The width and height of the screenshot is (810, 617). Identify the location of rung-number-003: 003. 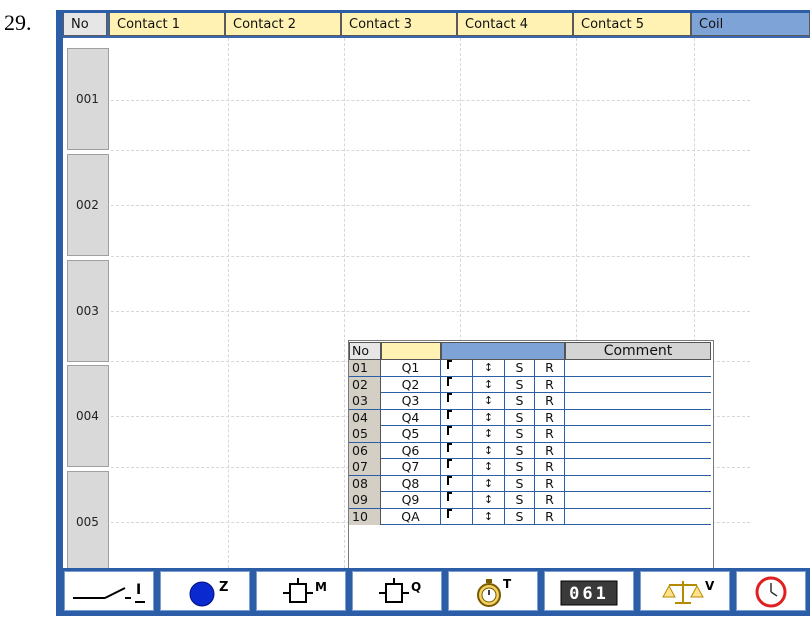
(88, 311).